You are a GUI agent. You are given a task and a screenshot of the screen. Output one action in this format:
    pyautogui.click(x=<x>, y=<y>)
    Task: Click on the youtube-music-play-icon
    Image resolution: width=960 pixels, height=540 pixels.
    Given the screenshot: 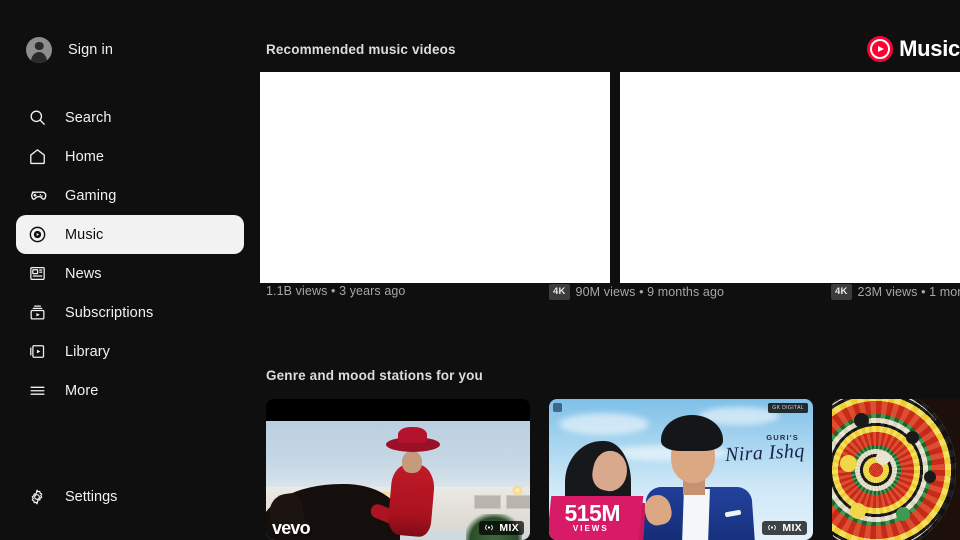 What is the action you would take?
    pyautogui.click(x=880, y=49)
    